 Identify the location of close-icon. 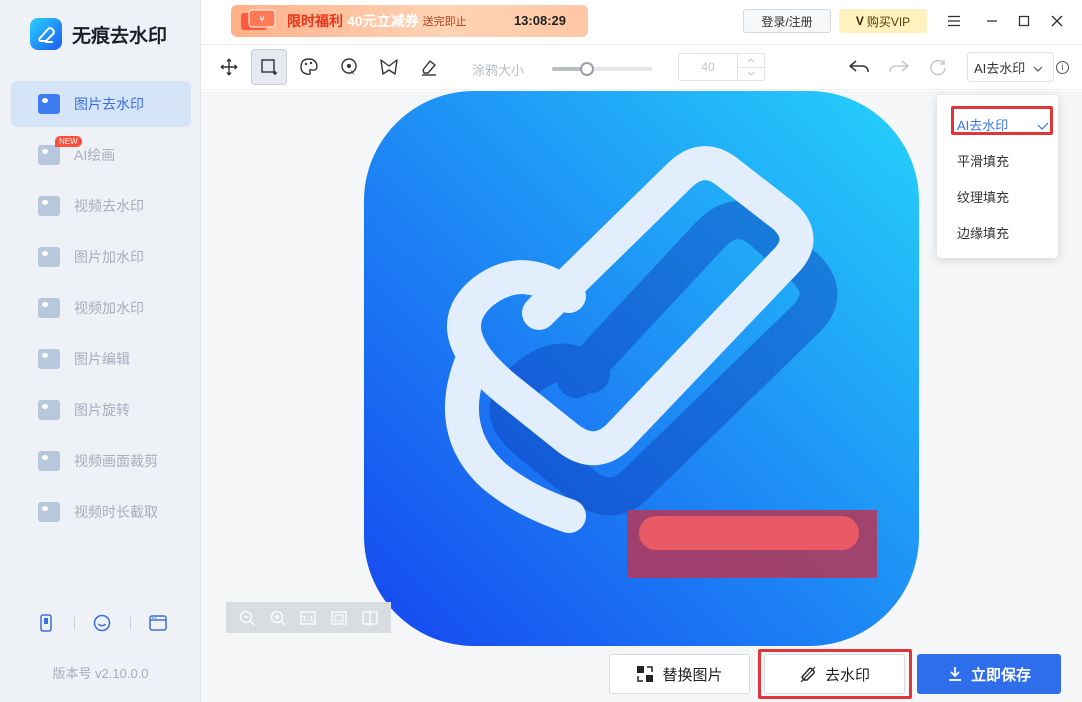
(1057, 21).